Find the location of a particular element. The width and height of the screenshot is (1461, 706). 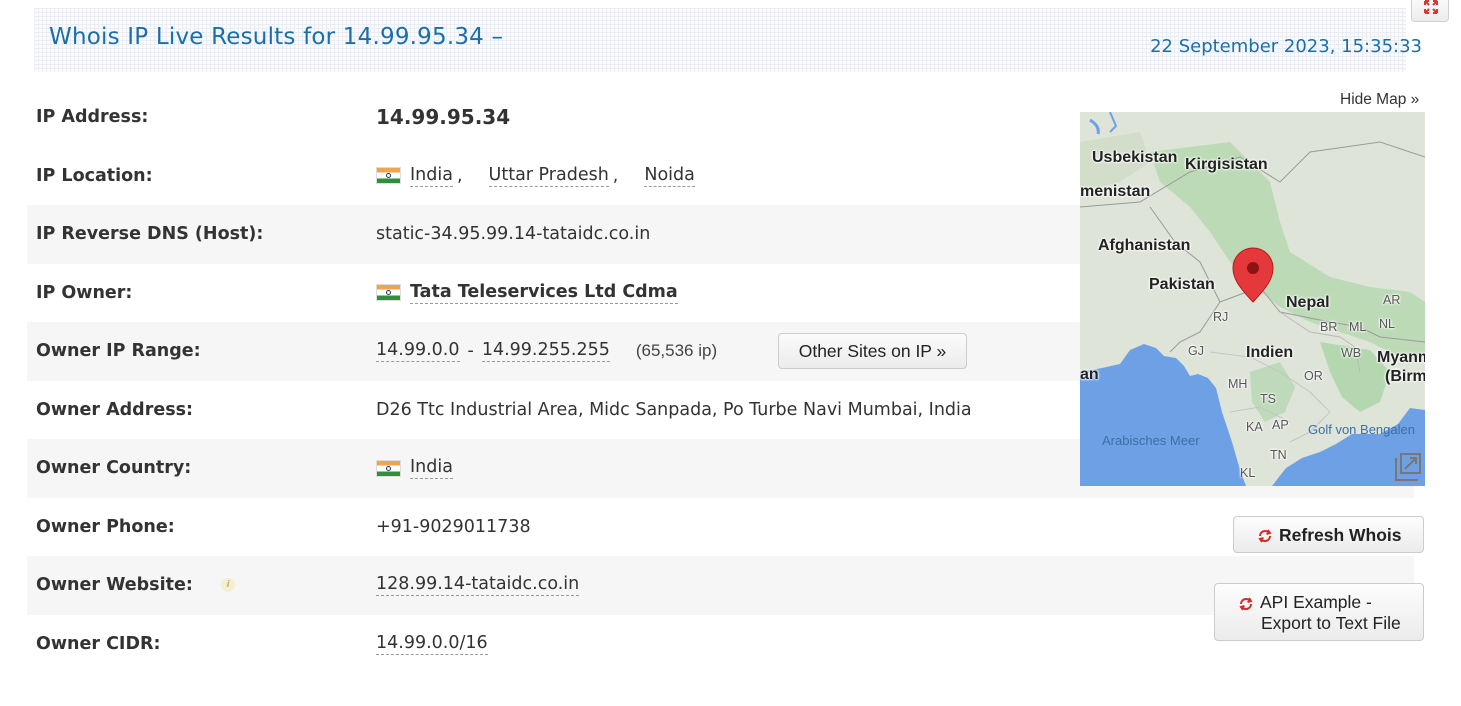

ip-count: (65,536 ip) is located at coordinates (676, 351).